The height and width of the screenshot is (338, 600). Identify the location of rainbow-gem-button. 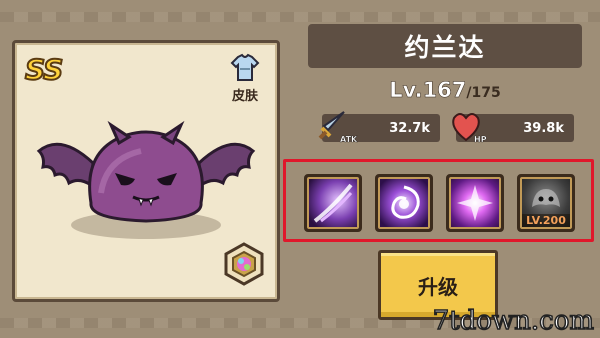
(244, 264).